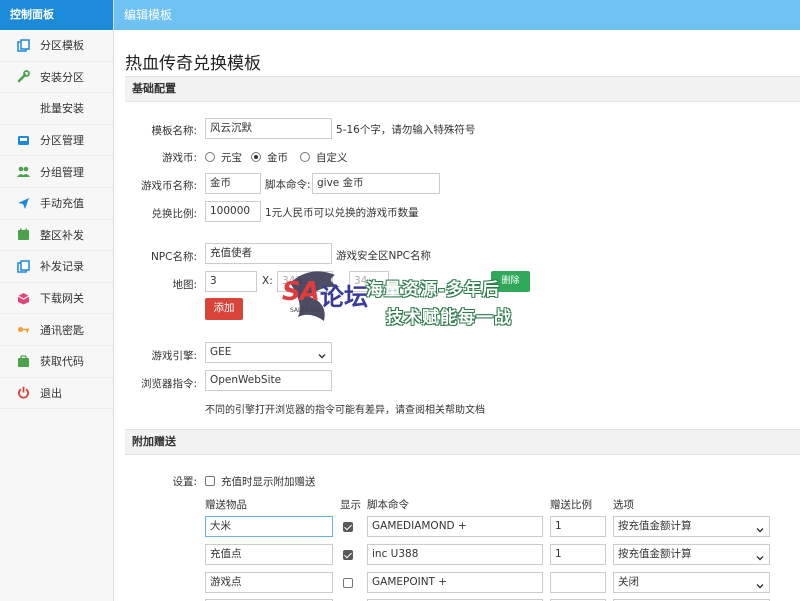 This screenshot has width=800, height=601. I want to click on npc-name-label: NPC名称:, so click(173, 257).